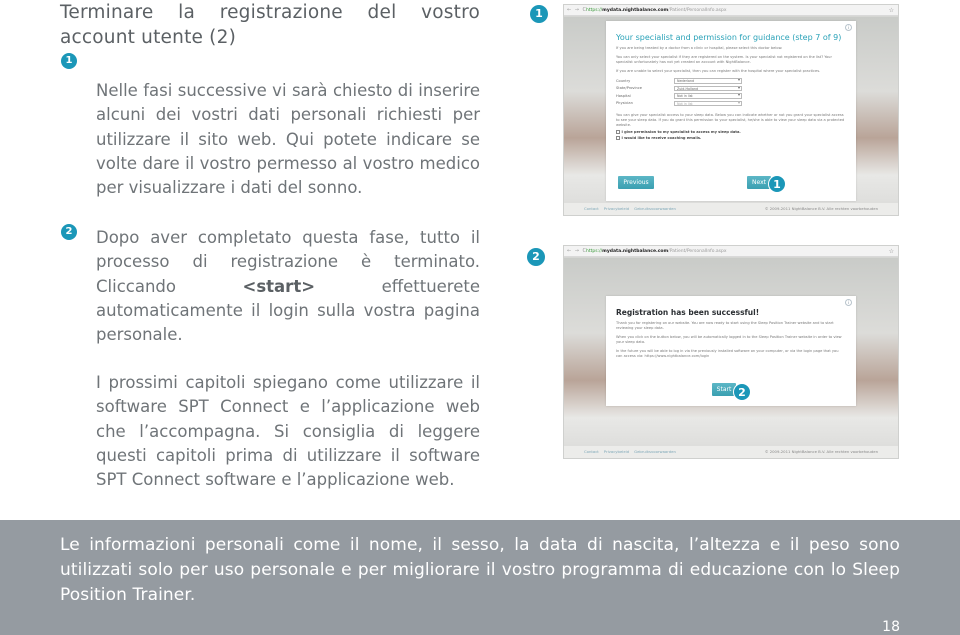 This screenshot has width=960, height=635. What do you see at coordinates (536, 257) in the screenshot?
I see `screenshot2-badge: 2` at bounding box center [536, 257].